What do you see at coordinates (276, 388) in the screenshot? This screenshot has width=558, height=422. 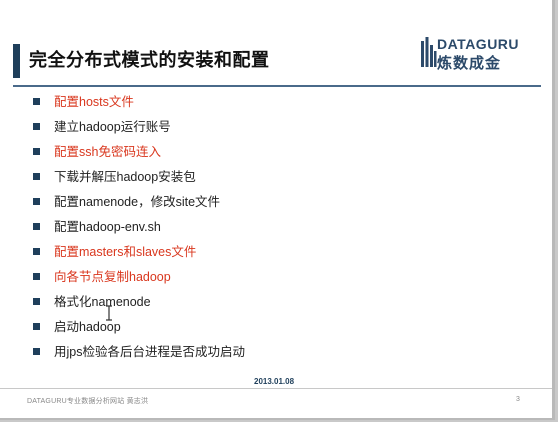 I see `footer-divider` at bounding box center [276, 388].